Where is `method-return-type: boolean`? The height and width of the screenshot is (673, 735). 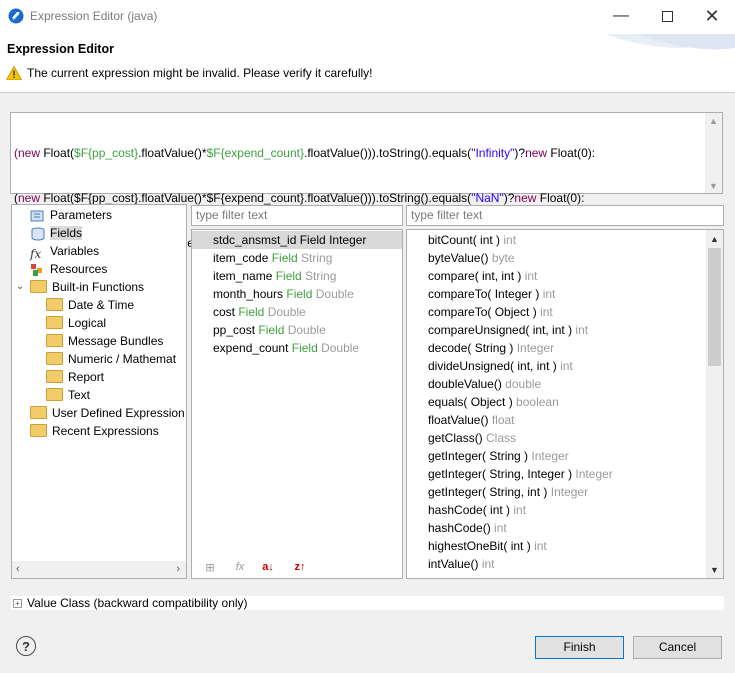 method-return-type: boolean is located at coordinates (537, 402).